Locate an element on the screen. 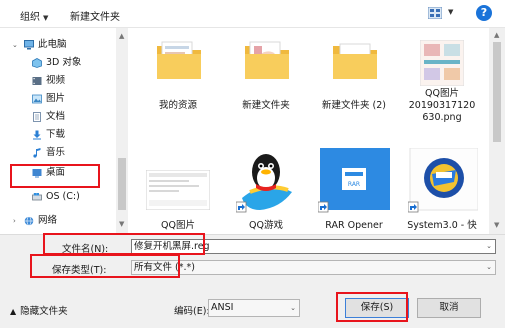 The image size is (505, 328). file-item-image: QQ图片 20190317120 630.png is located at coordinates (442, 93).